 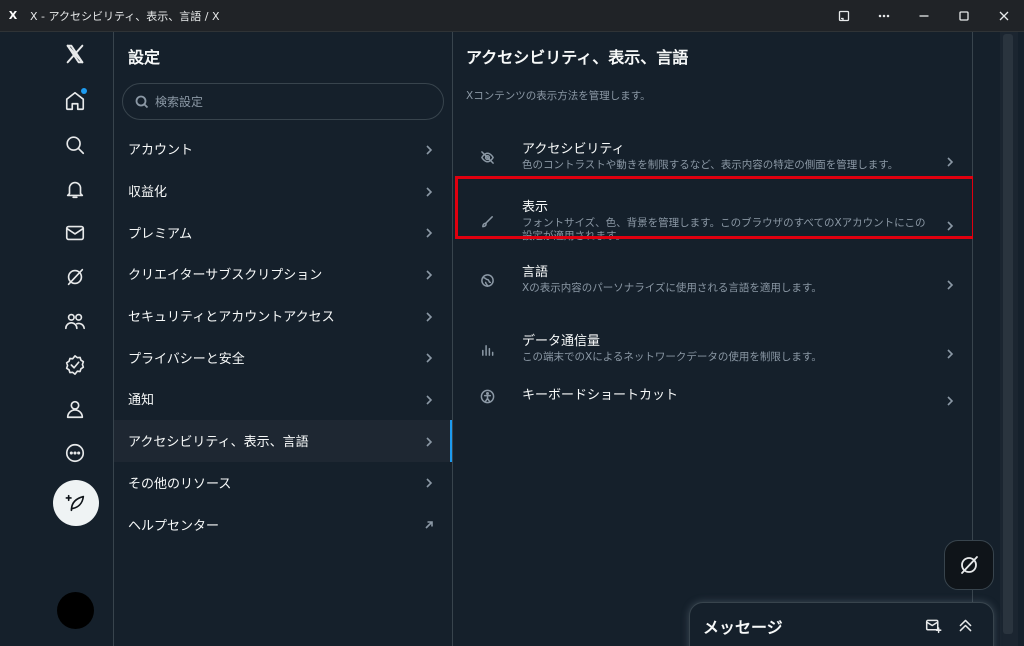 I want to click on settings-menu-item: その他のリソース, so click(x=283, y=483).